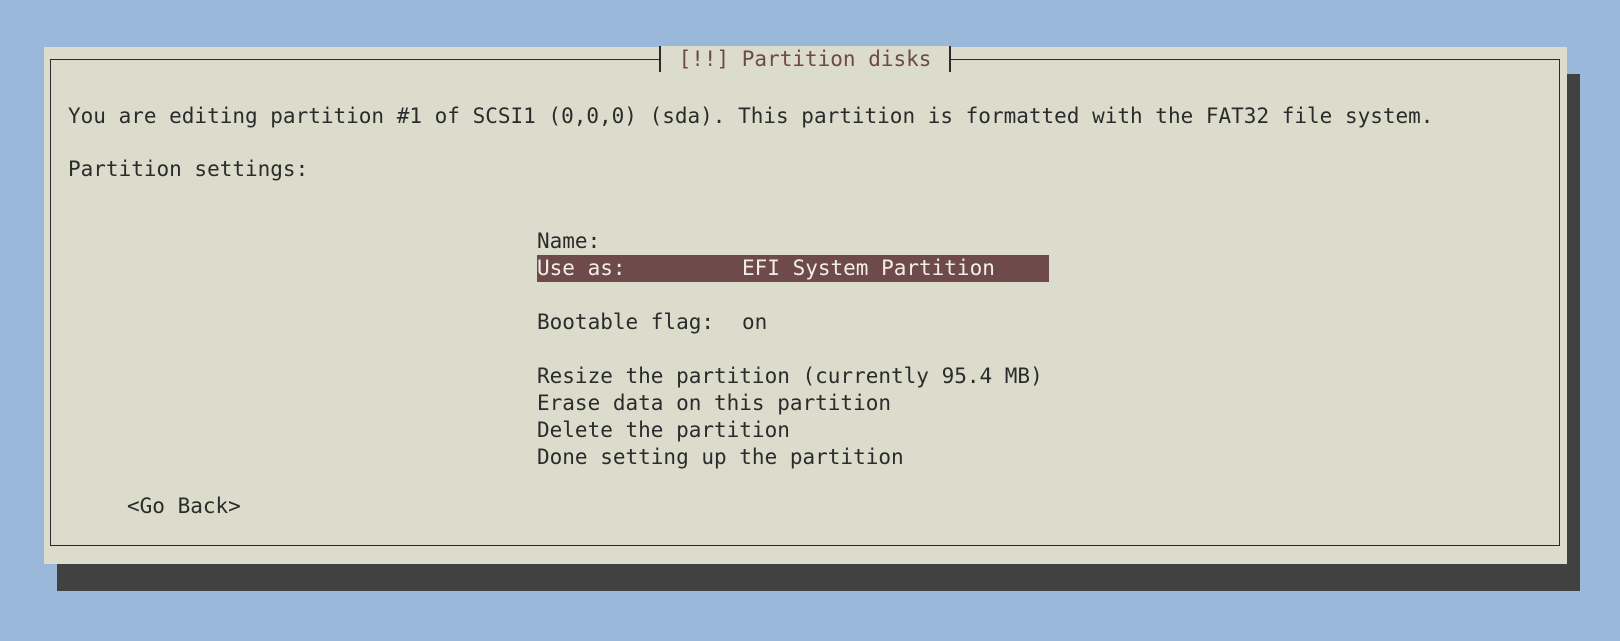 Image resolution: width=1620 pixels, height=641 pixels. I want to click on menu-item-delete: Delete the partition, so click(793, 430).